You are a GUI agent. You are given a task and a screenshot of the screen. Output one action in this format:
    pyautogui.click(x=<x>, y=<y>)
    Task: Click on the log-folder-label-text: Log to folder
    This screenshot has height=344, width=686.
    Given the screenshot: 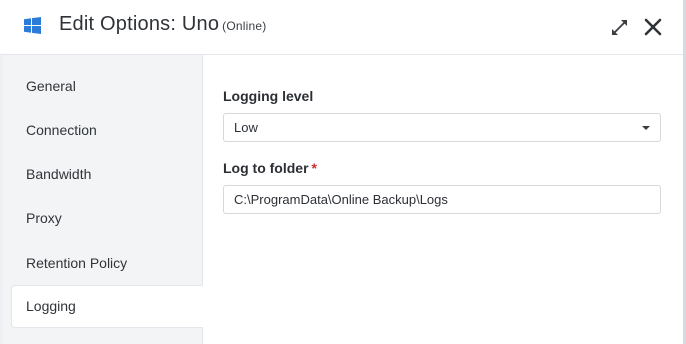 What is the action you would take?
    pyautogui.click(x=266, y=168)
    